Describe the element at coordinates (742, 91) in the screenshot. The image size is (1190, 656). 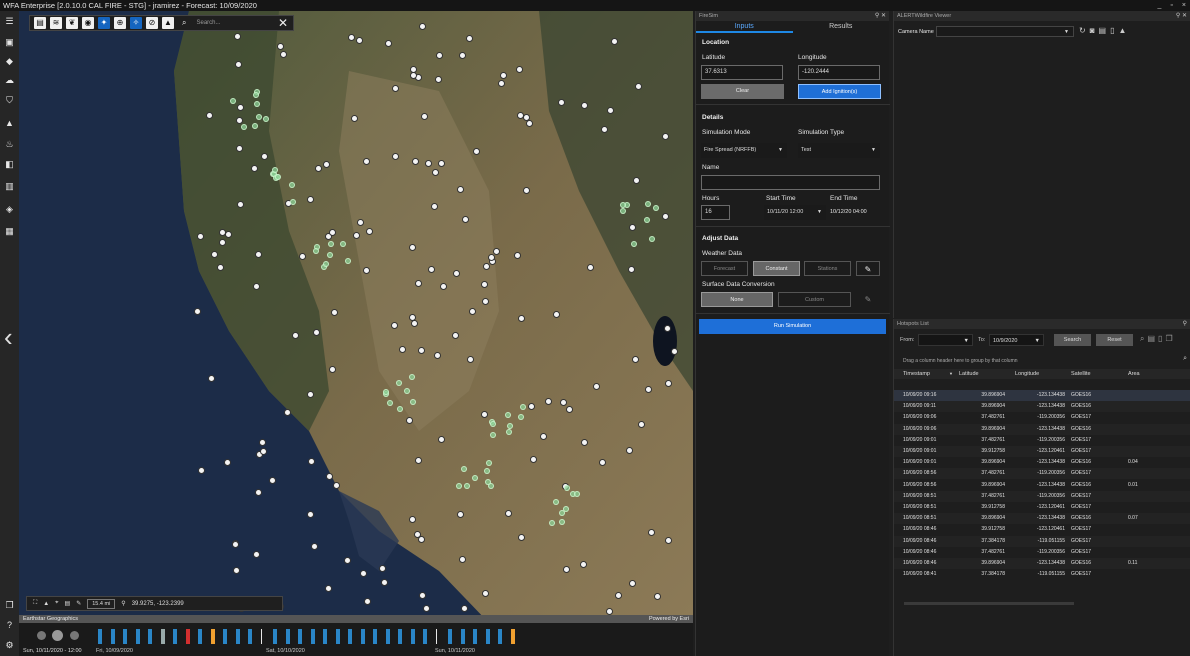
I see `clear-button: Clear` at that location.